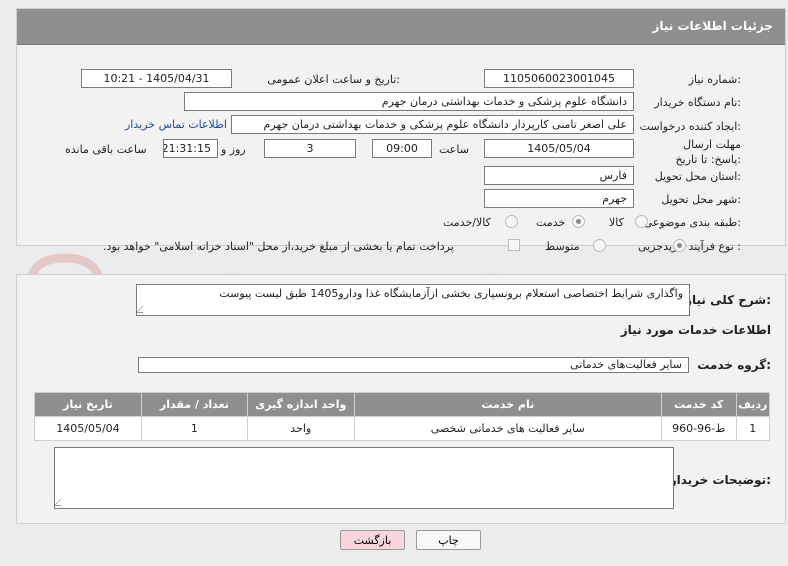  I want to click on need-number-label: شماره نیاز:, so click(714, 79).